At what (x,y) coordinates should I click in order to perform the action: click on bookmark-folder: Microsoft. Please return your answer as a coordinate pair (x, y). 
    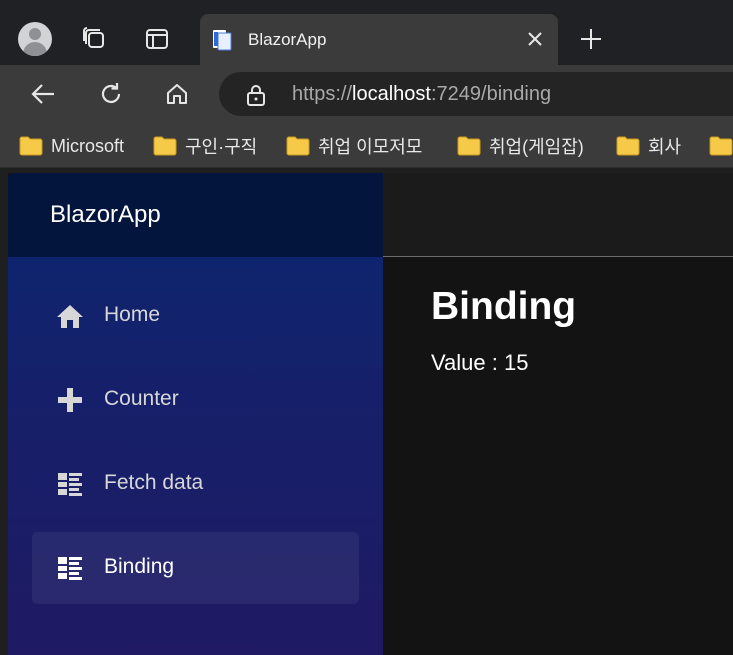
    Looking at the image, I should click on (71, 146).